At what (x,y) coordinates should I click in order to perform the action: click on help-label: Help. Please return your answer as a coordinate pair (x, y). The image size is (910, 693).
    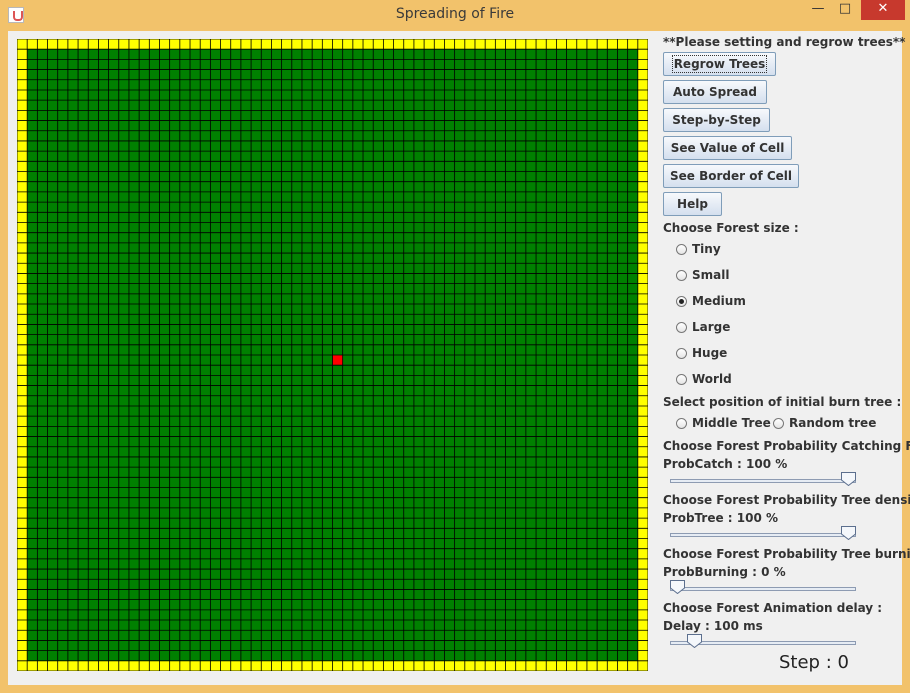
    Looking at the image, I should click on (692, 204).